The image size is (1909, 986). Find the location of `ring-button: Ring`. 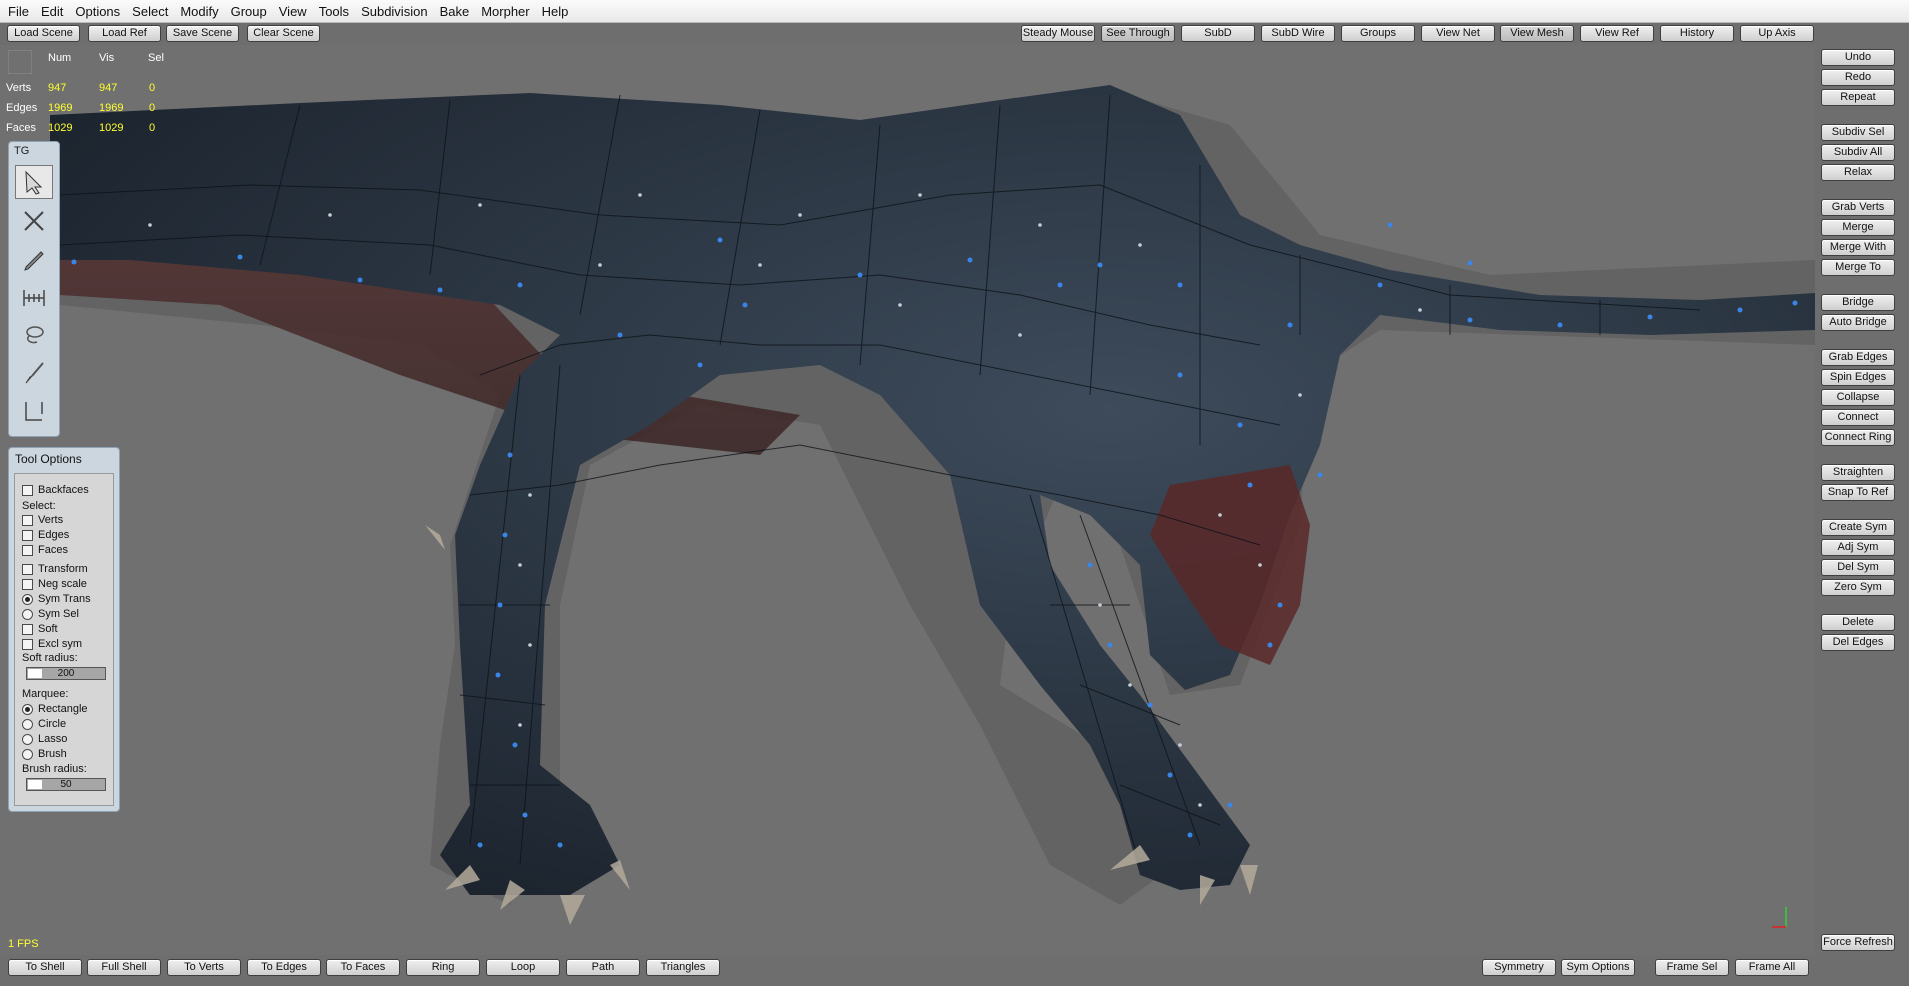

ring-button: Ring is located at coordinates (443, 967).